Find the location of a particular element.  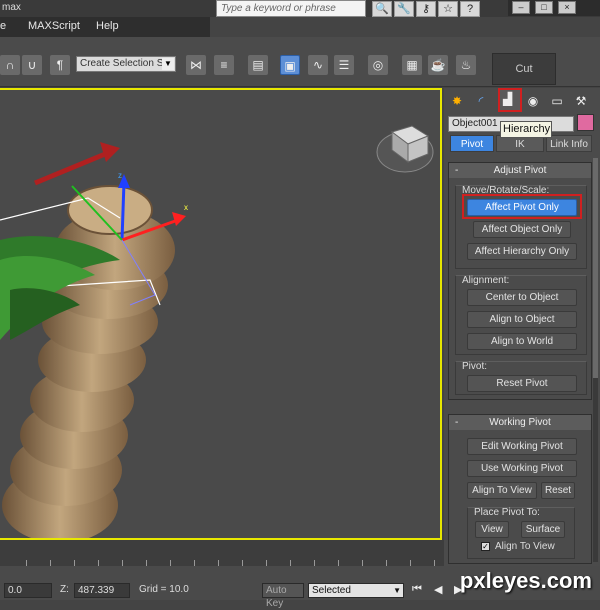

app-title: max is located at coordinates (11, 7).